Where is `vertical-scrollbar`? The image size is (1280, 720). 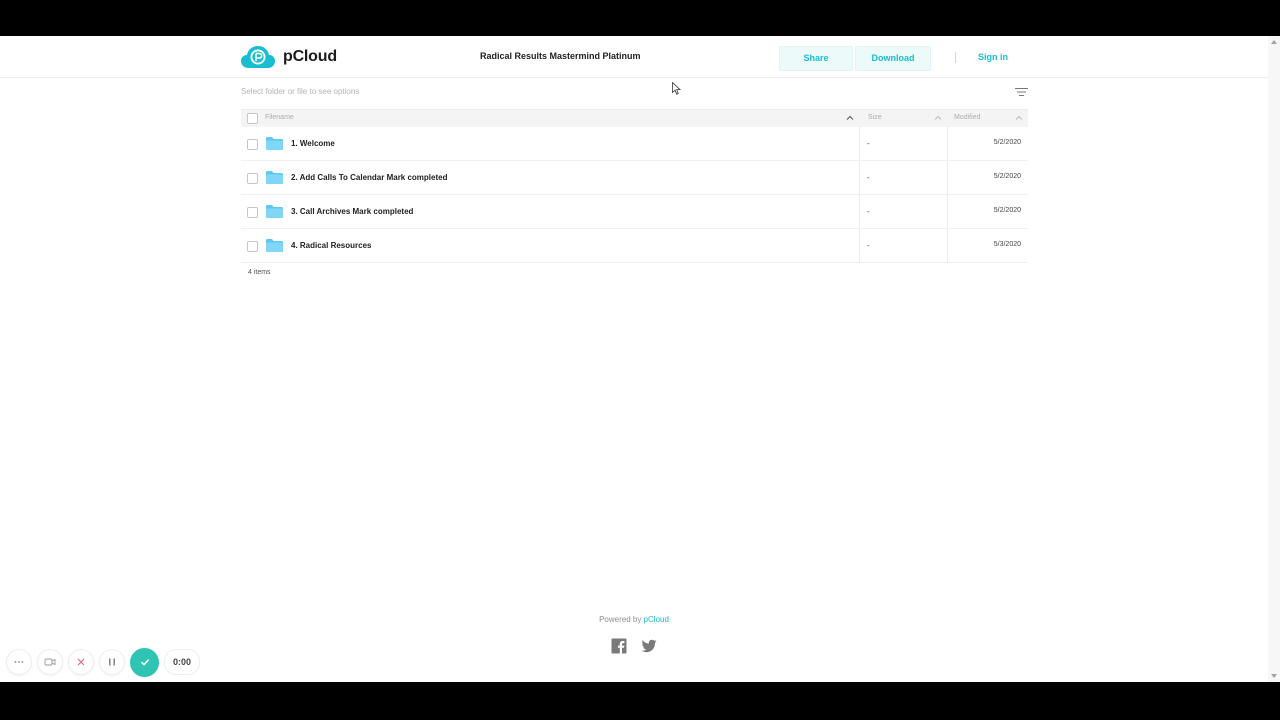 vertical-scrollbar is located at coordinates (1274, 359).